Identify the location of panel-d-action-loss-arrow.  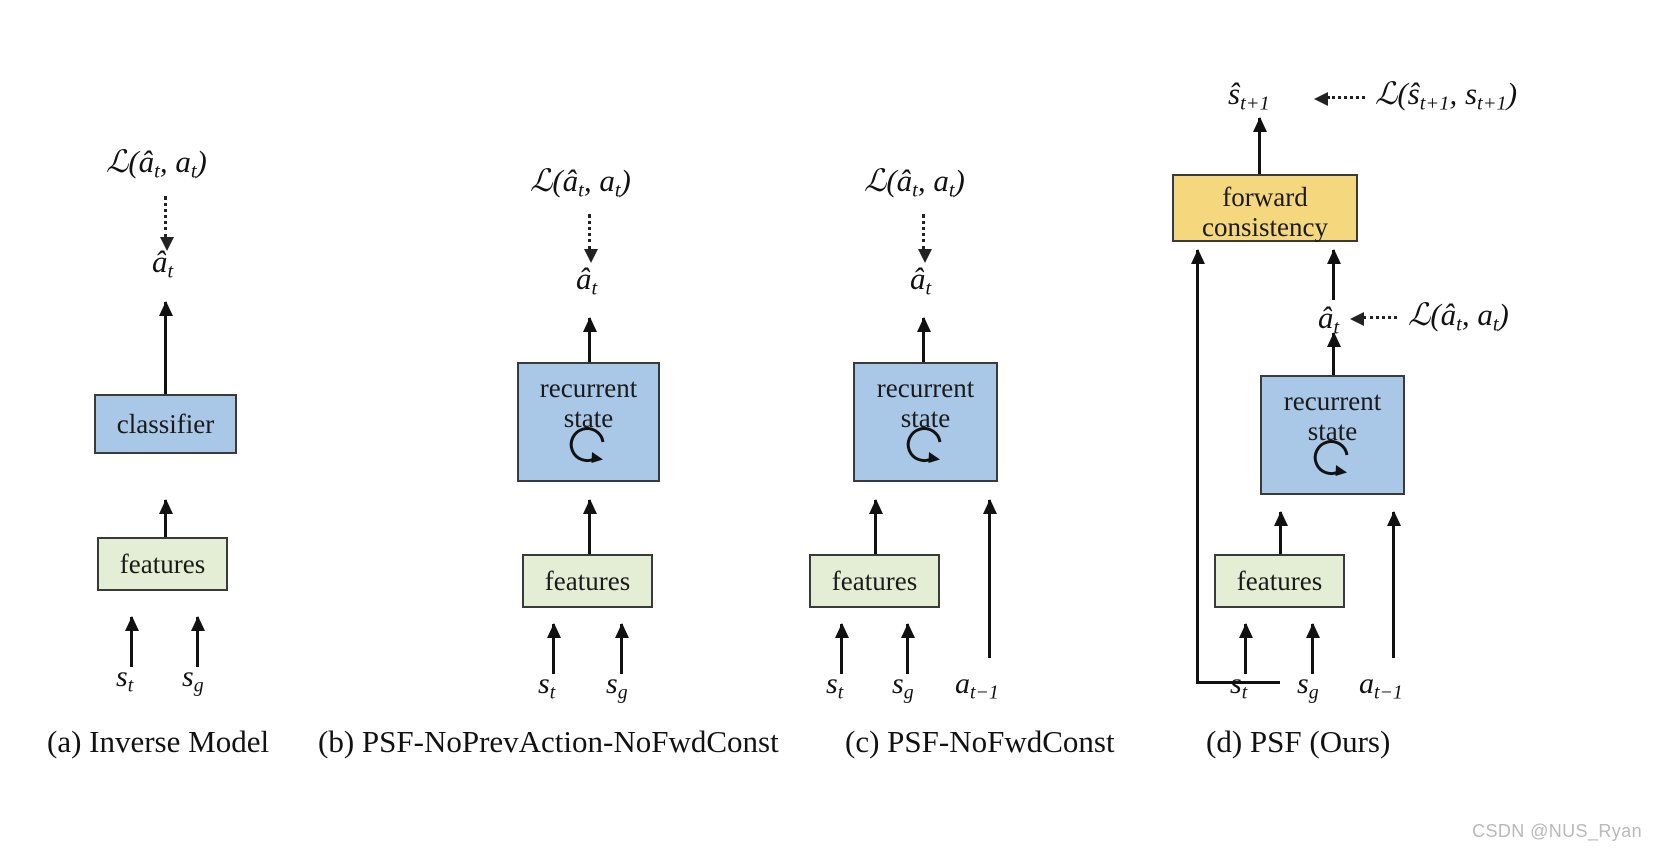
(1373, 318).